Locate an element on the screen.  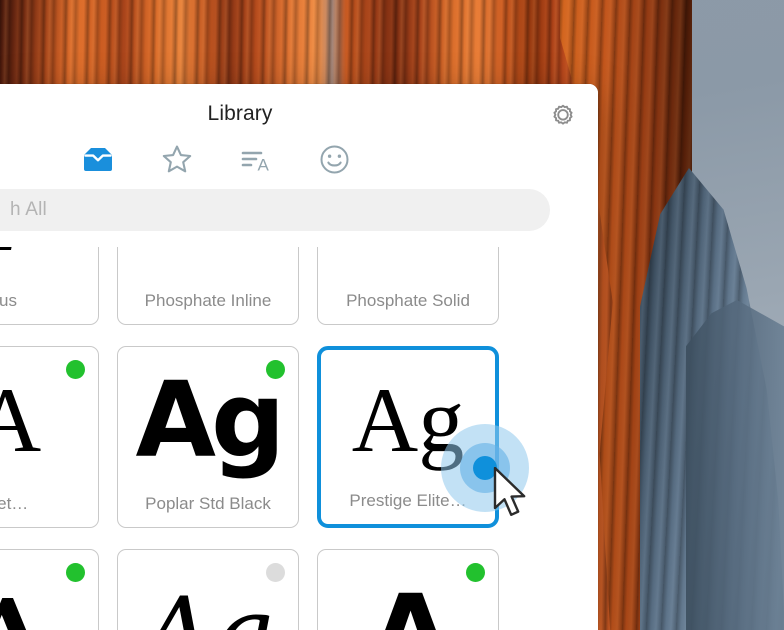
card-partial-right-bot: A is located at coordinates (408, 589).